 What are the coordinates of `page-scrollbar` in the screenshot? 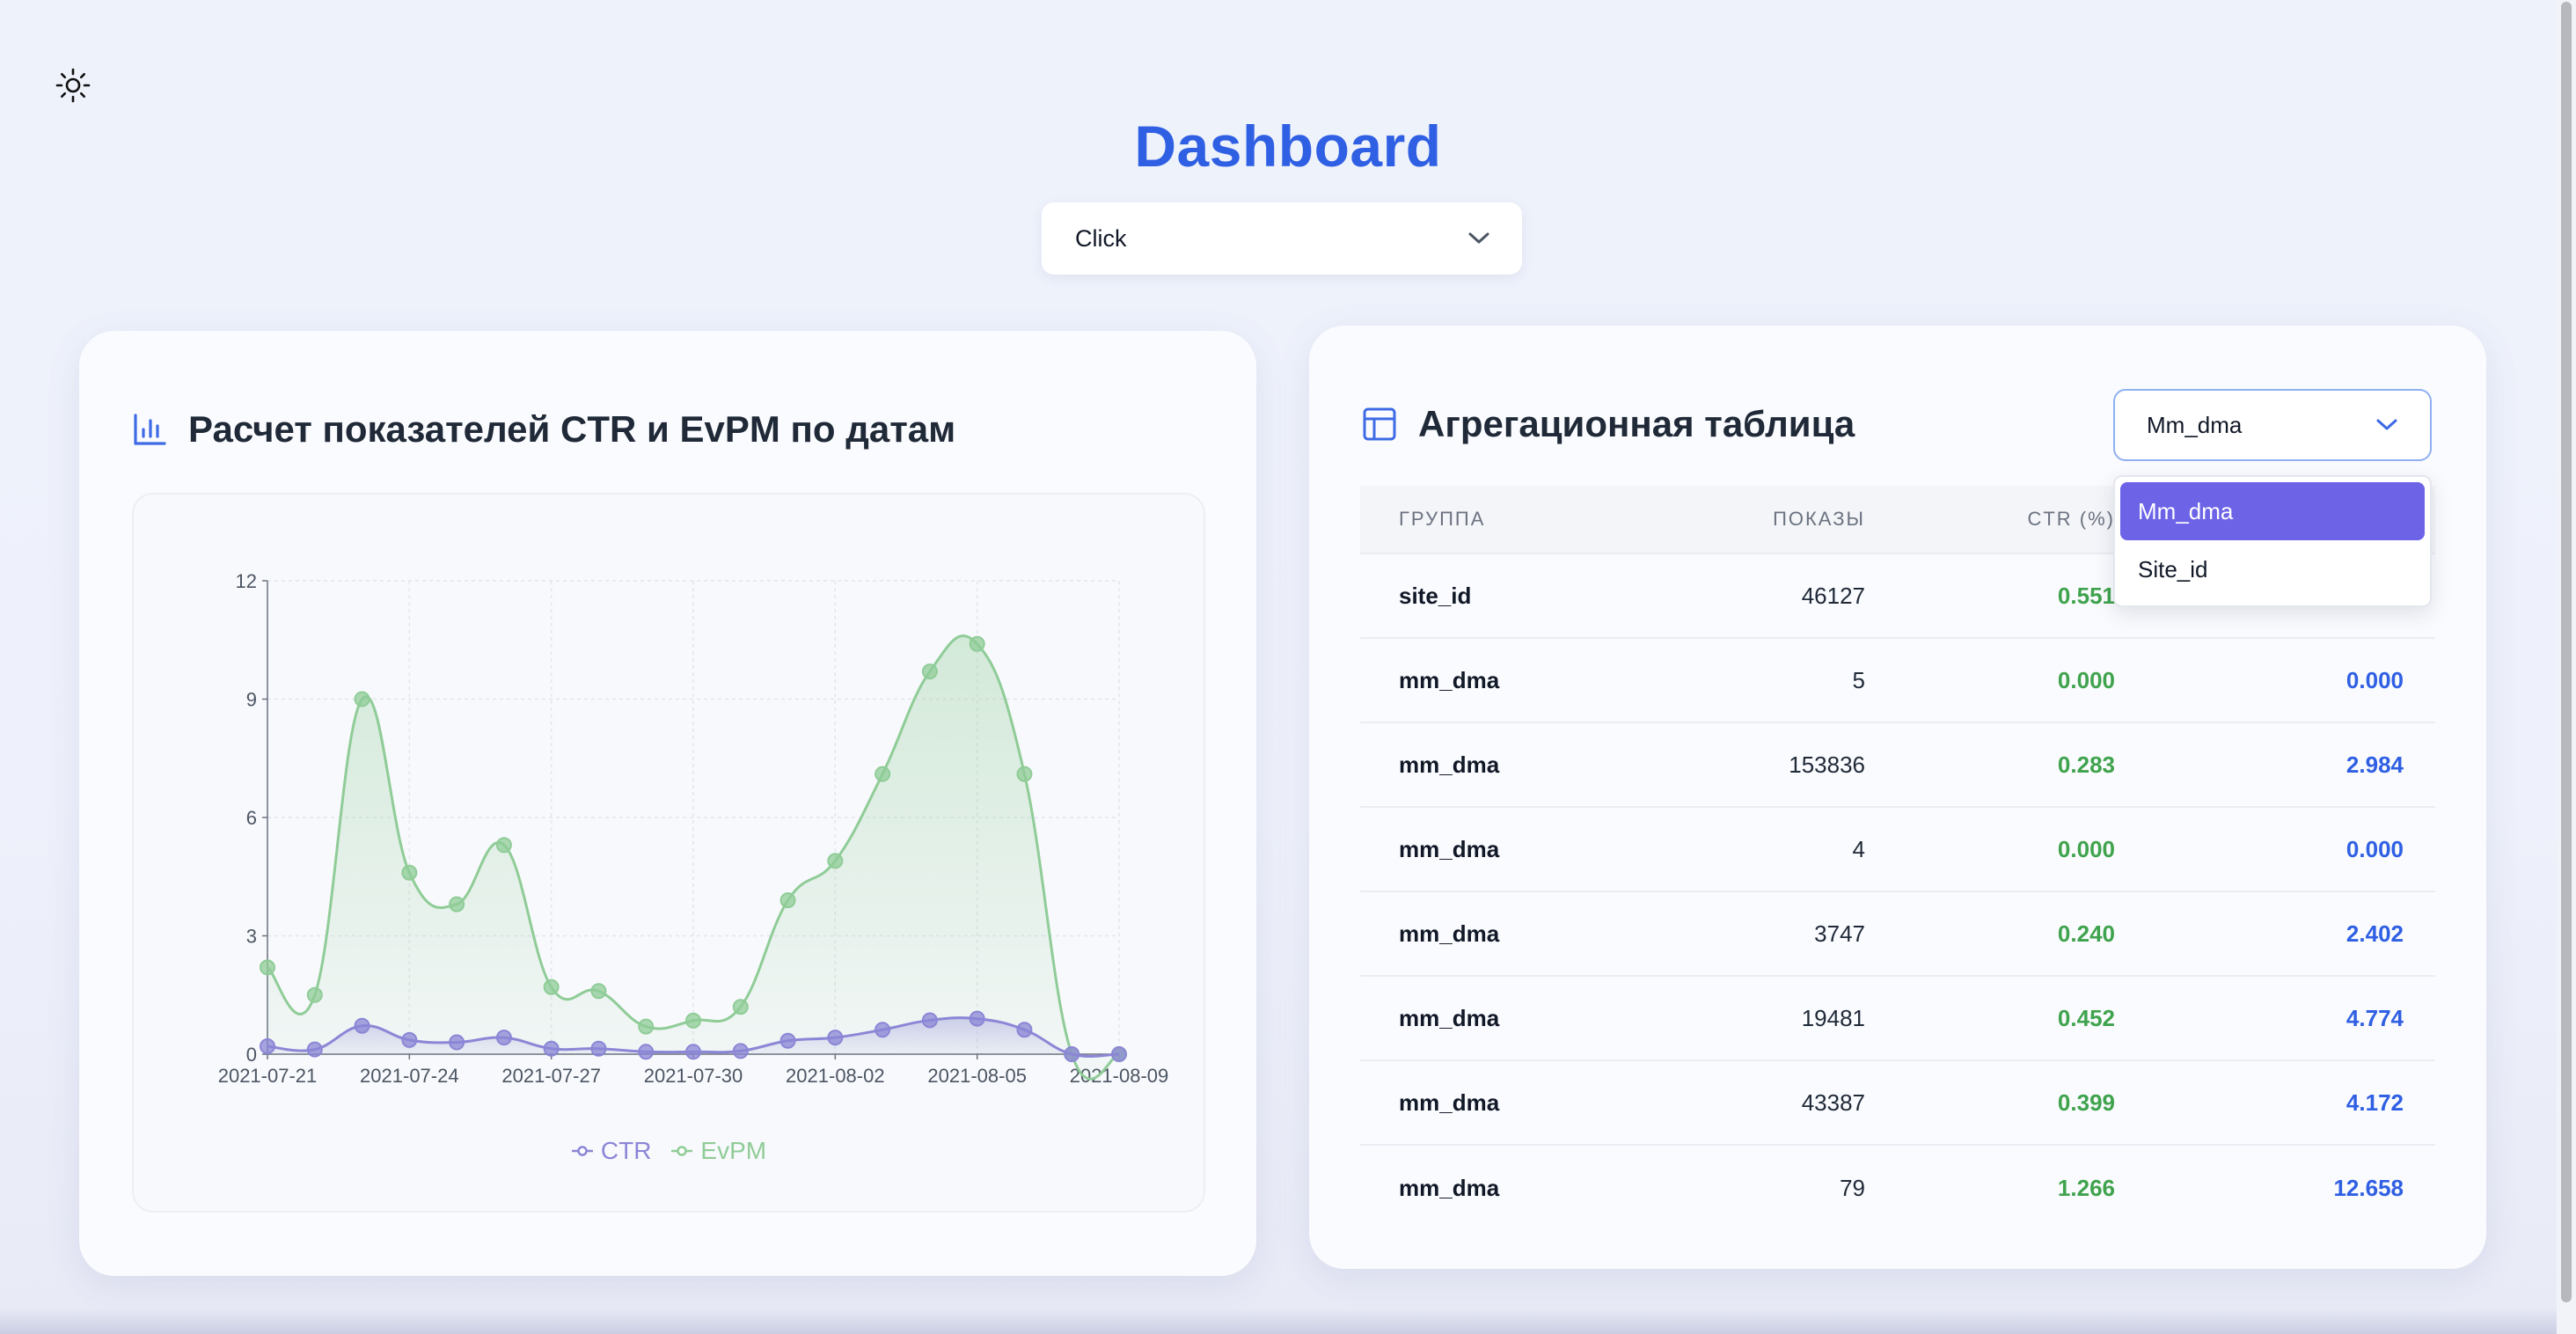 It's located at (2566, 667).